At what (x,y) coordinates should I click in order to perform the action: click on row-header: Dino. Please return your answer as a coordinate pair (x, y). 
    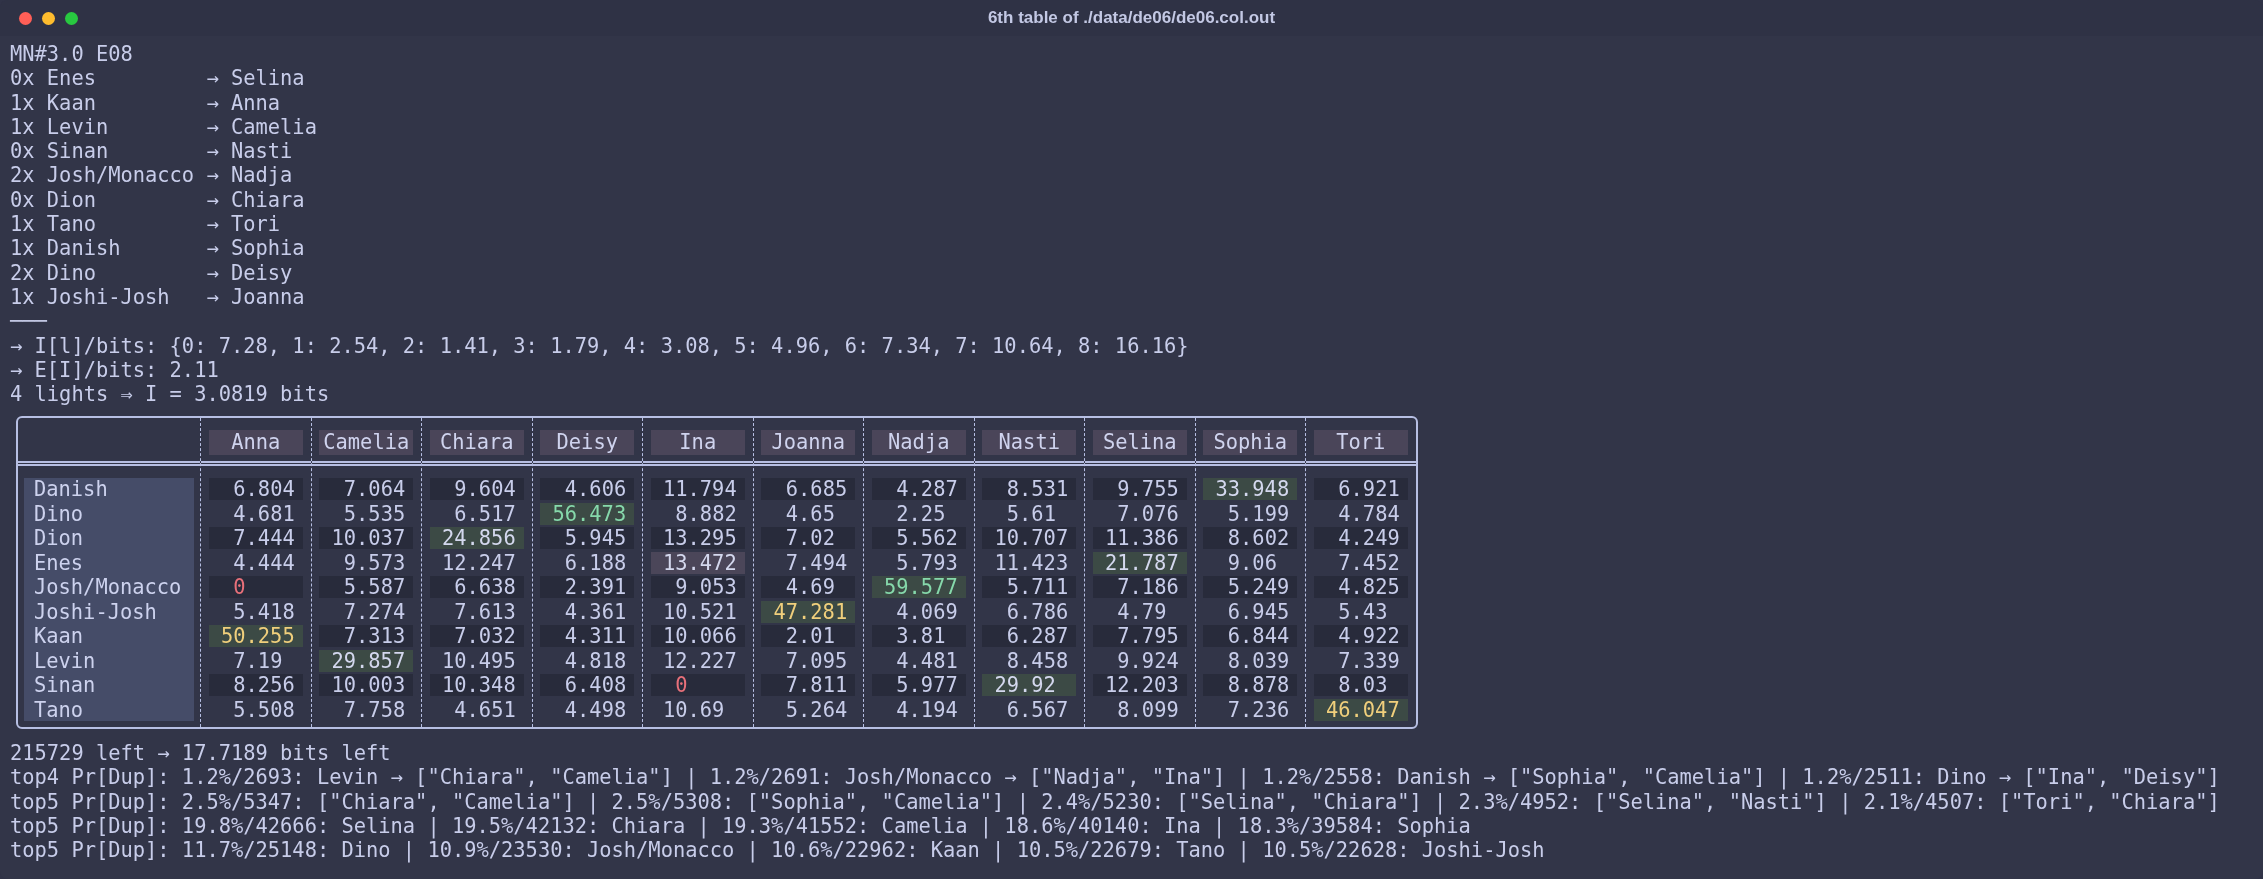
    Looking at the image, I should click on (59, 513).